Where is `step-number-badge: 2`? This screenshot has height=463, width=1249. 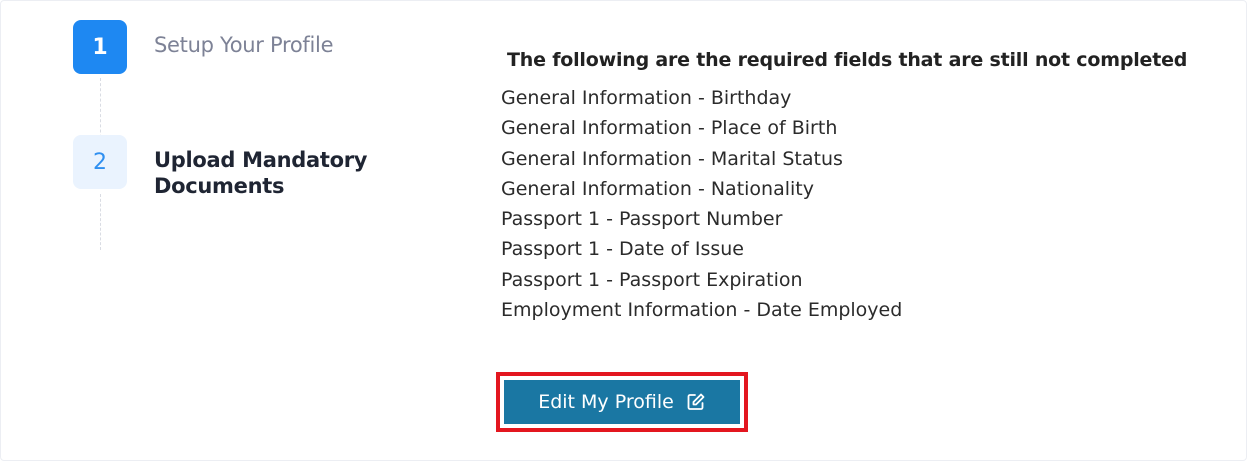
step-number-badge: 2 is located at coordinates (100, 162).